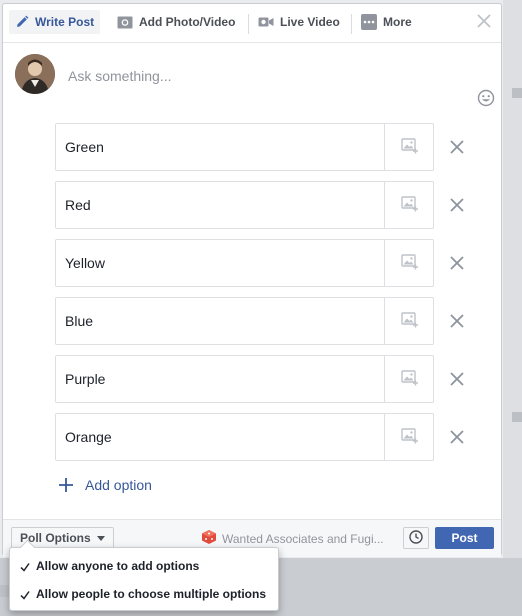 The image size is (522, 616). I want to click on add-option-label: Add option, so click(118, 485).